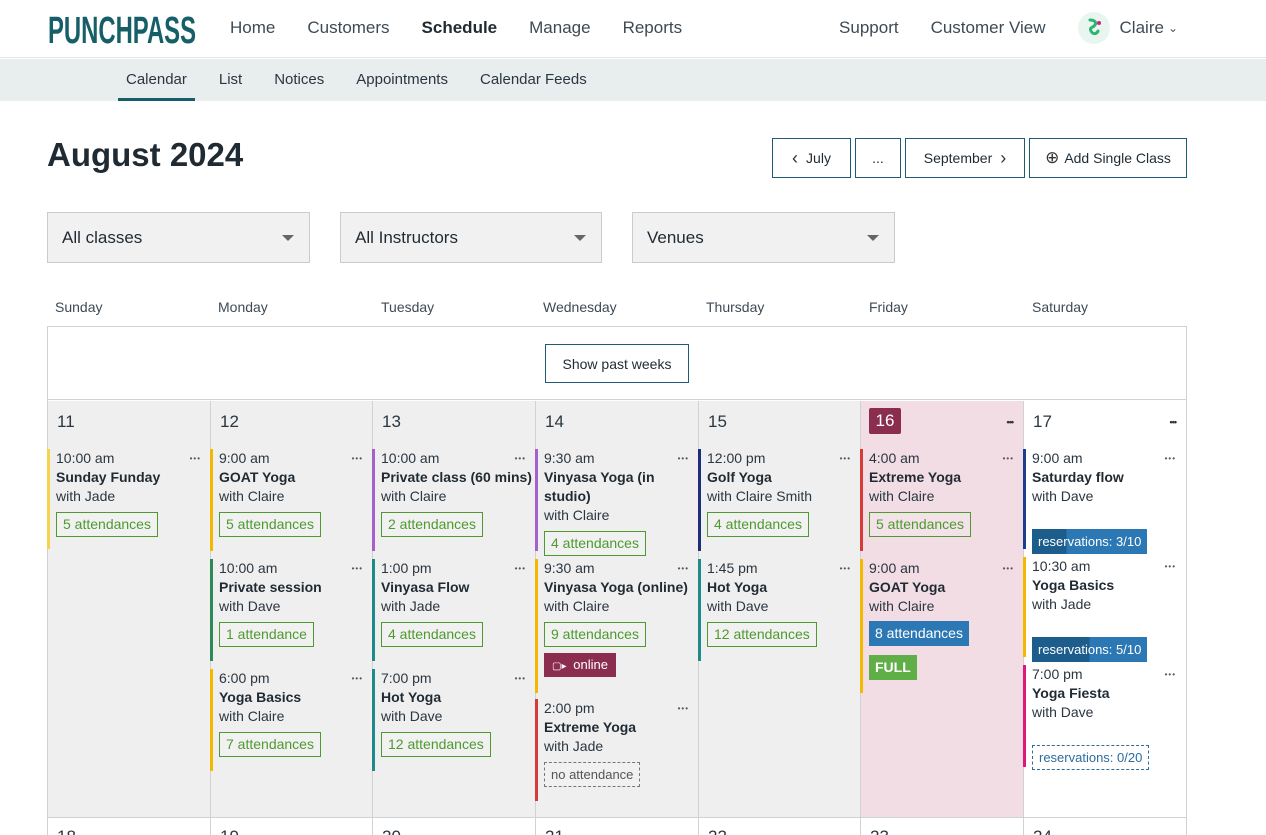 The height and width of the screenshot is (835, 1266). I want to click on event-title: Sunday Funday, so click(133, 477).